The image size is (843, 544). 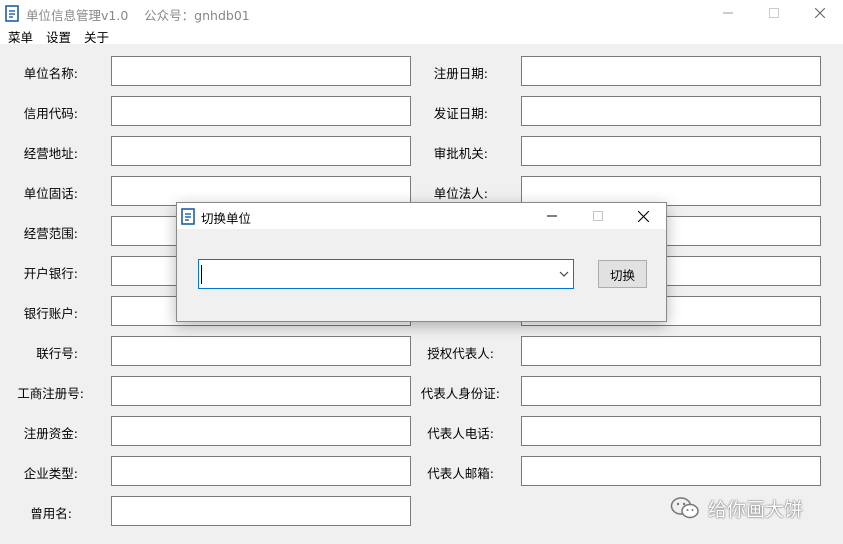 What do you see at coordinates (50, 73) in the screenshot?
I see `label-unit-name: 单位名称:` at bounding box center [50, 73].